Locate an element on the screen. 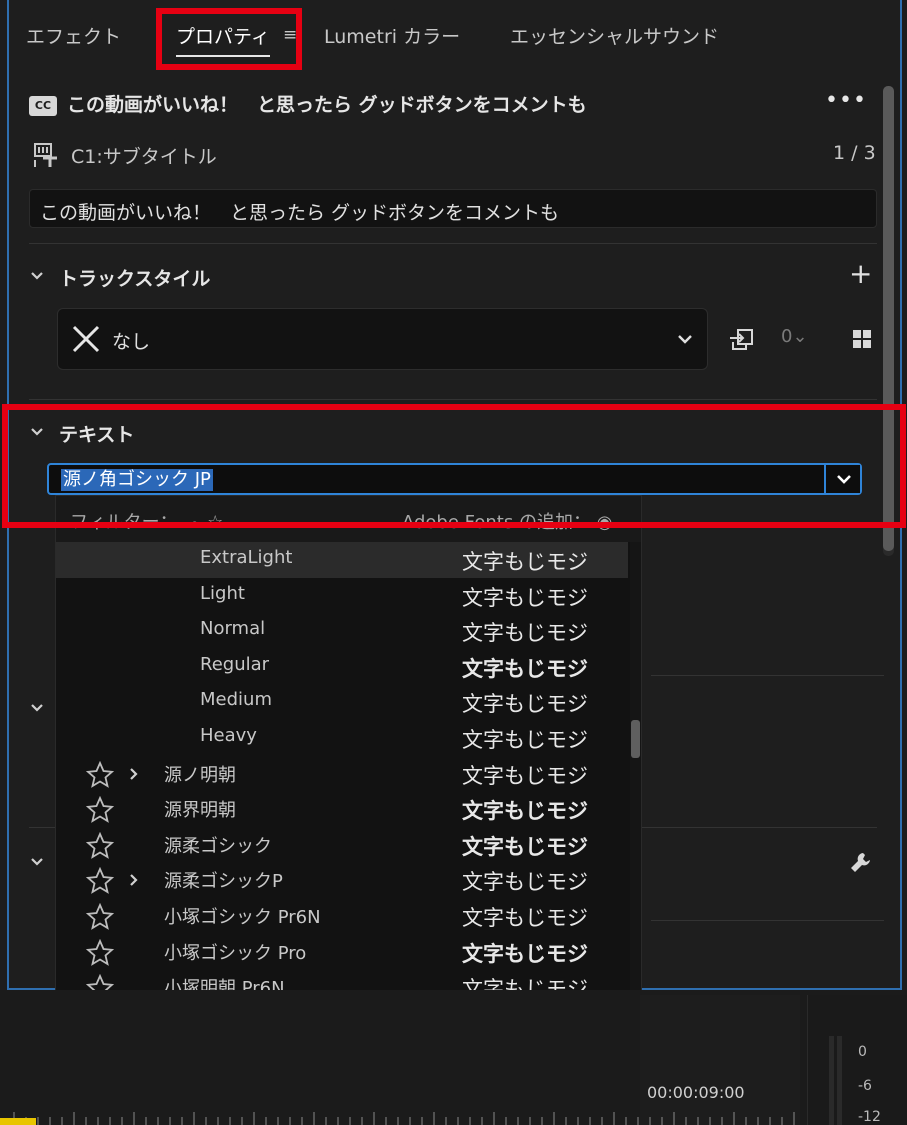  font-list-item: 源柔ゴシック 文字もじモジ is located at coordinates (342, 845).